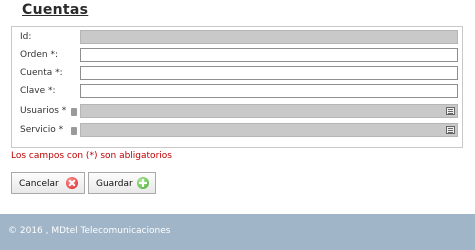 The height and width of the screenshot is (250, 475). I want to click on servicio-label: Servicio *, so click(42, 130).